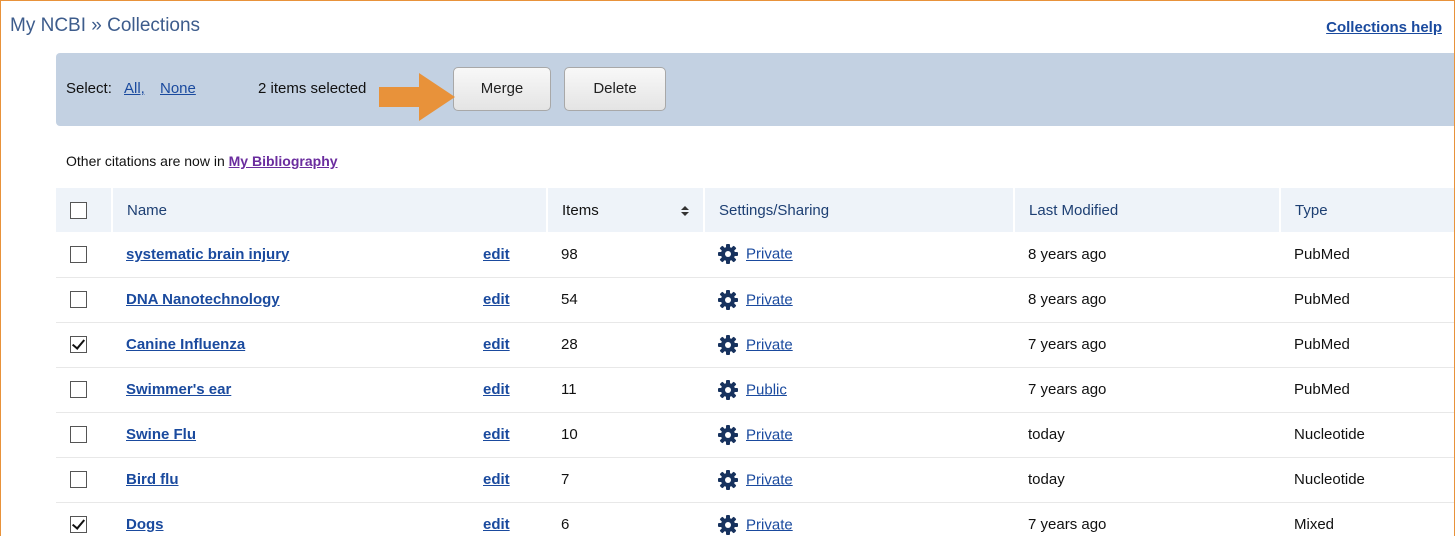 This screenshot has width=1455, height=537. I want to click on sharing-link: Public, so click(766, 389).